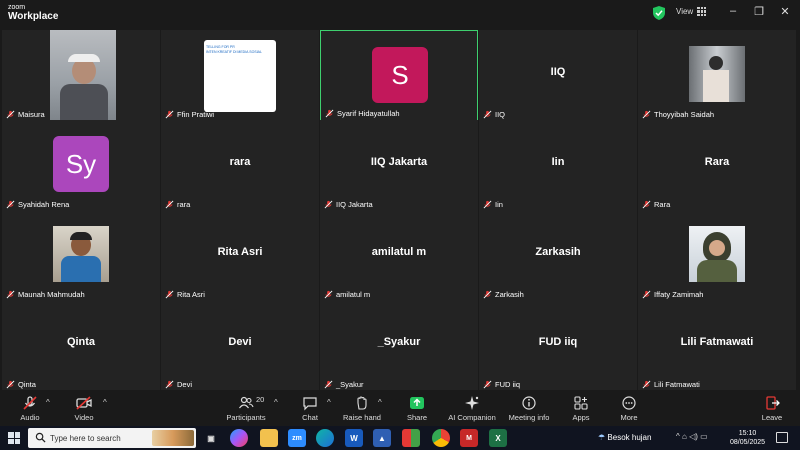 The height and width of the screenshot is (450, 800). What do you see at coordinates (84, 417) in the screenshot?
I see `video-label: Video` at bounding box center [84, 417].